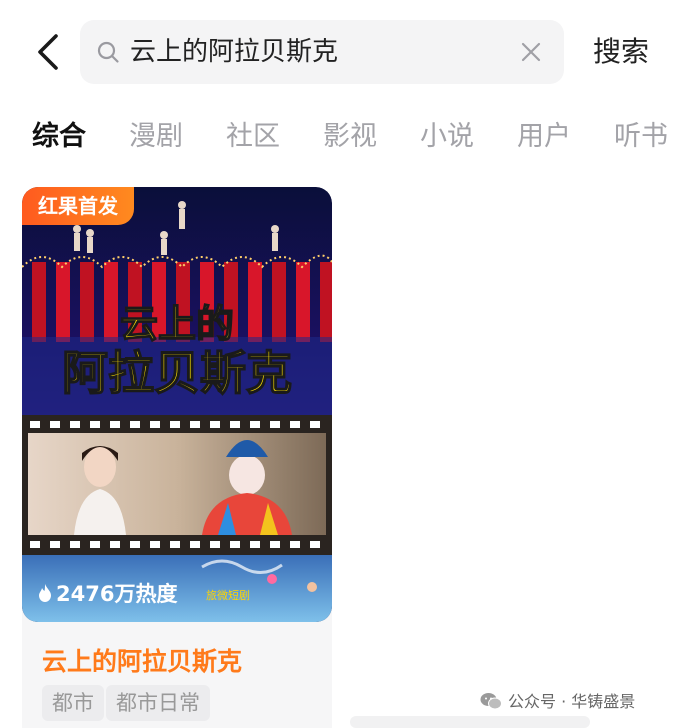 Image resolution: width=680 pixels, height=728 pixels. What do you see at coordinates (117, 594) in the screenshot?
I see `heat-text: 2476万热度` at bounding box center [117, 594].